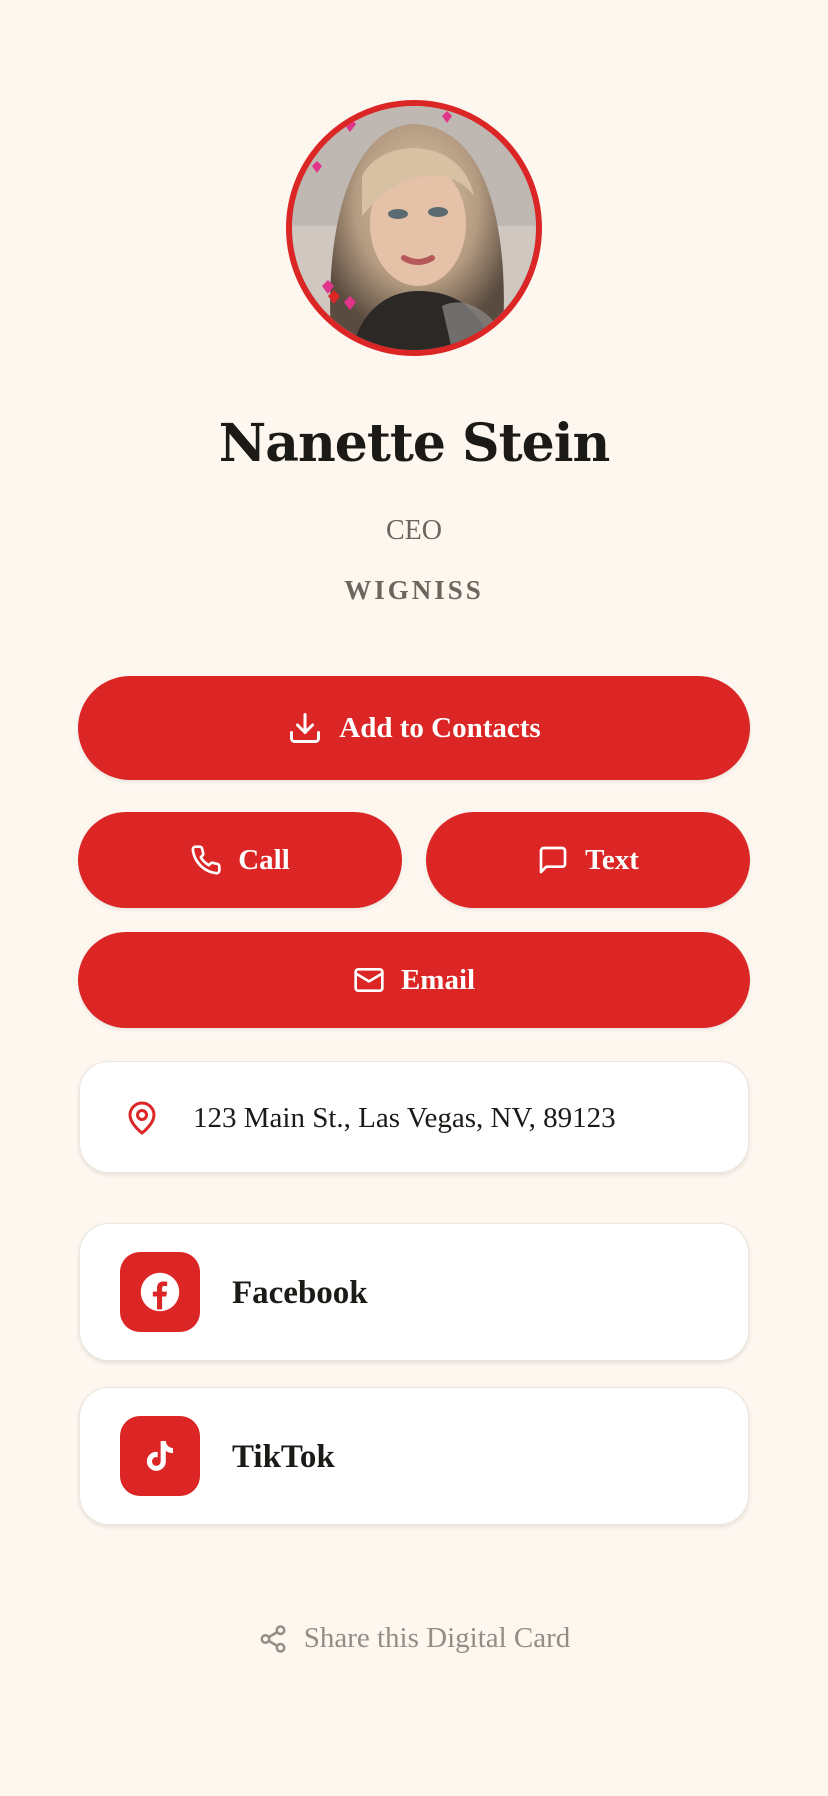 The width and height of the screenshot is (828, 1796). What do you see at coordinates (273, 1639) in the screenshot?
I see `share-icon` at bounding box center [273, 1639].